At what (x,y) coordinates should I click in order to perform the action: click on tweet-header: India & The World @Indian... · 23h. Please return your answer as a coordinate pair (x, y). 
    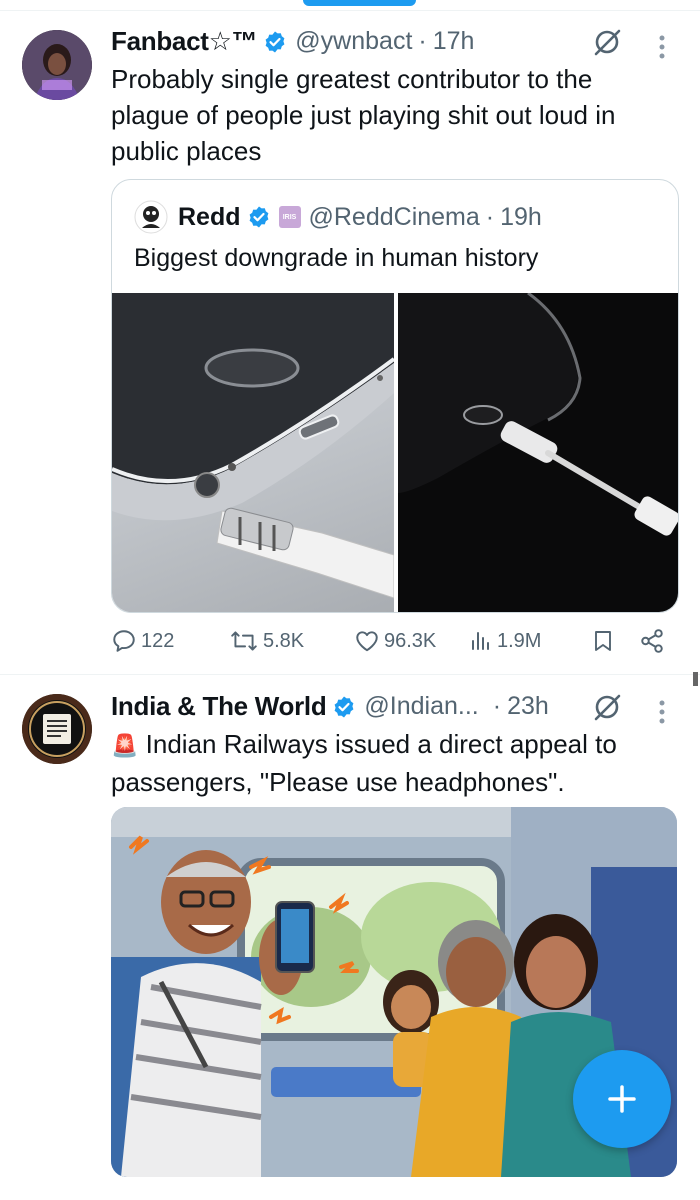
    Looking at the image, I should click on (330, 706).